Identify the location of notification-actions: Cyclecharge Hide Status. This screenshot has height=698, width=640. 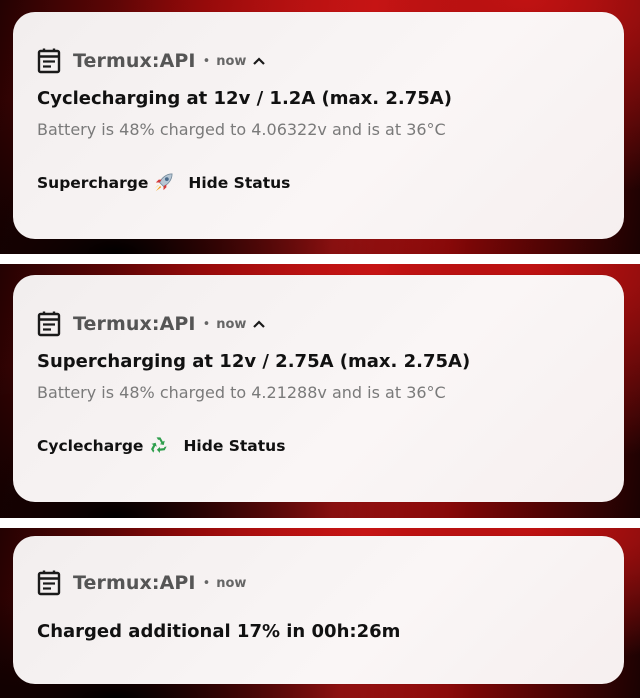
(161, 445).